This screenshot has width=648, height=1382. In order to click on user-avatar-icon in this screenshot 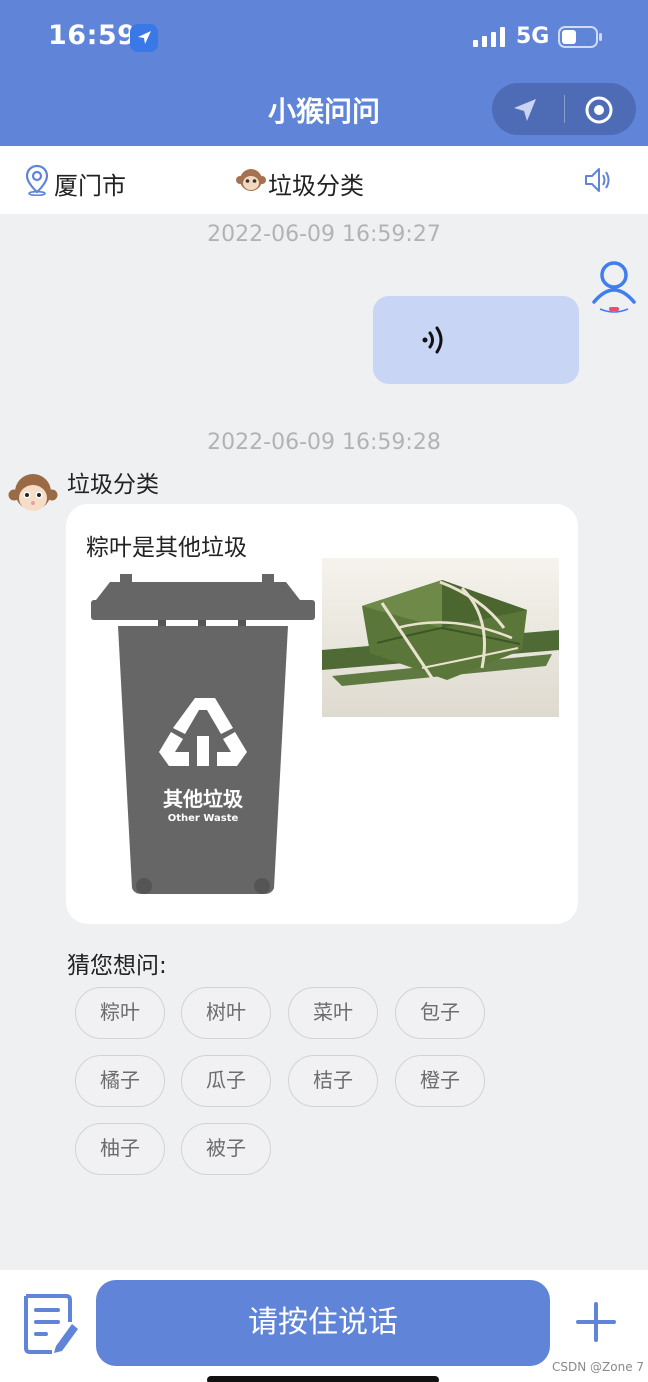, I will do `click(614, 287)`.